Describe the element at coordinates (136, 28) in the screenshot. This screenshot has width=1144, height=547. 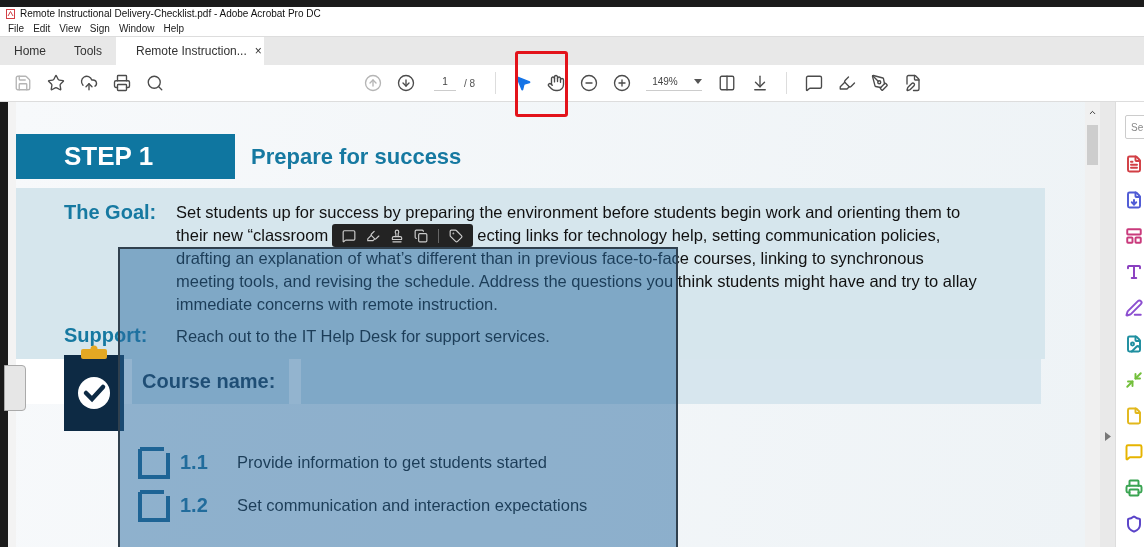
I see `menu-item: Window` at that location.